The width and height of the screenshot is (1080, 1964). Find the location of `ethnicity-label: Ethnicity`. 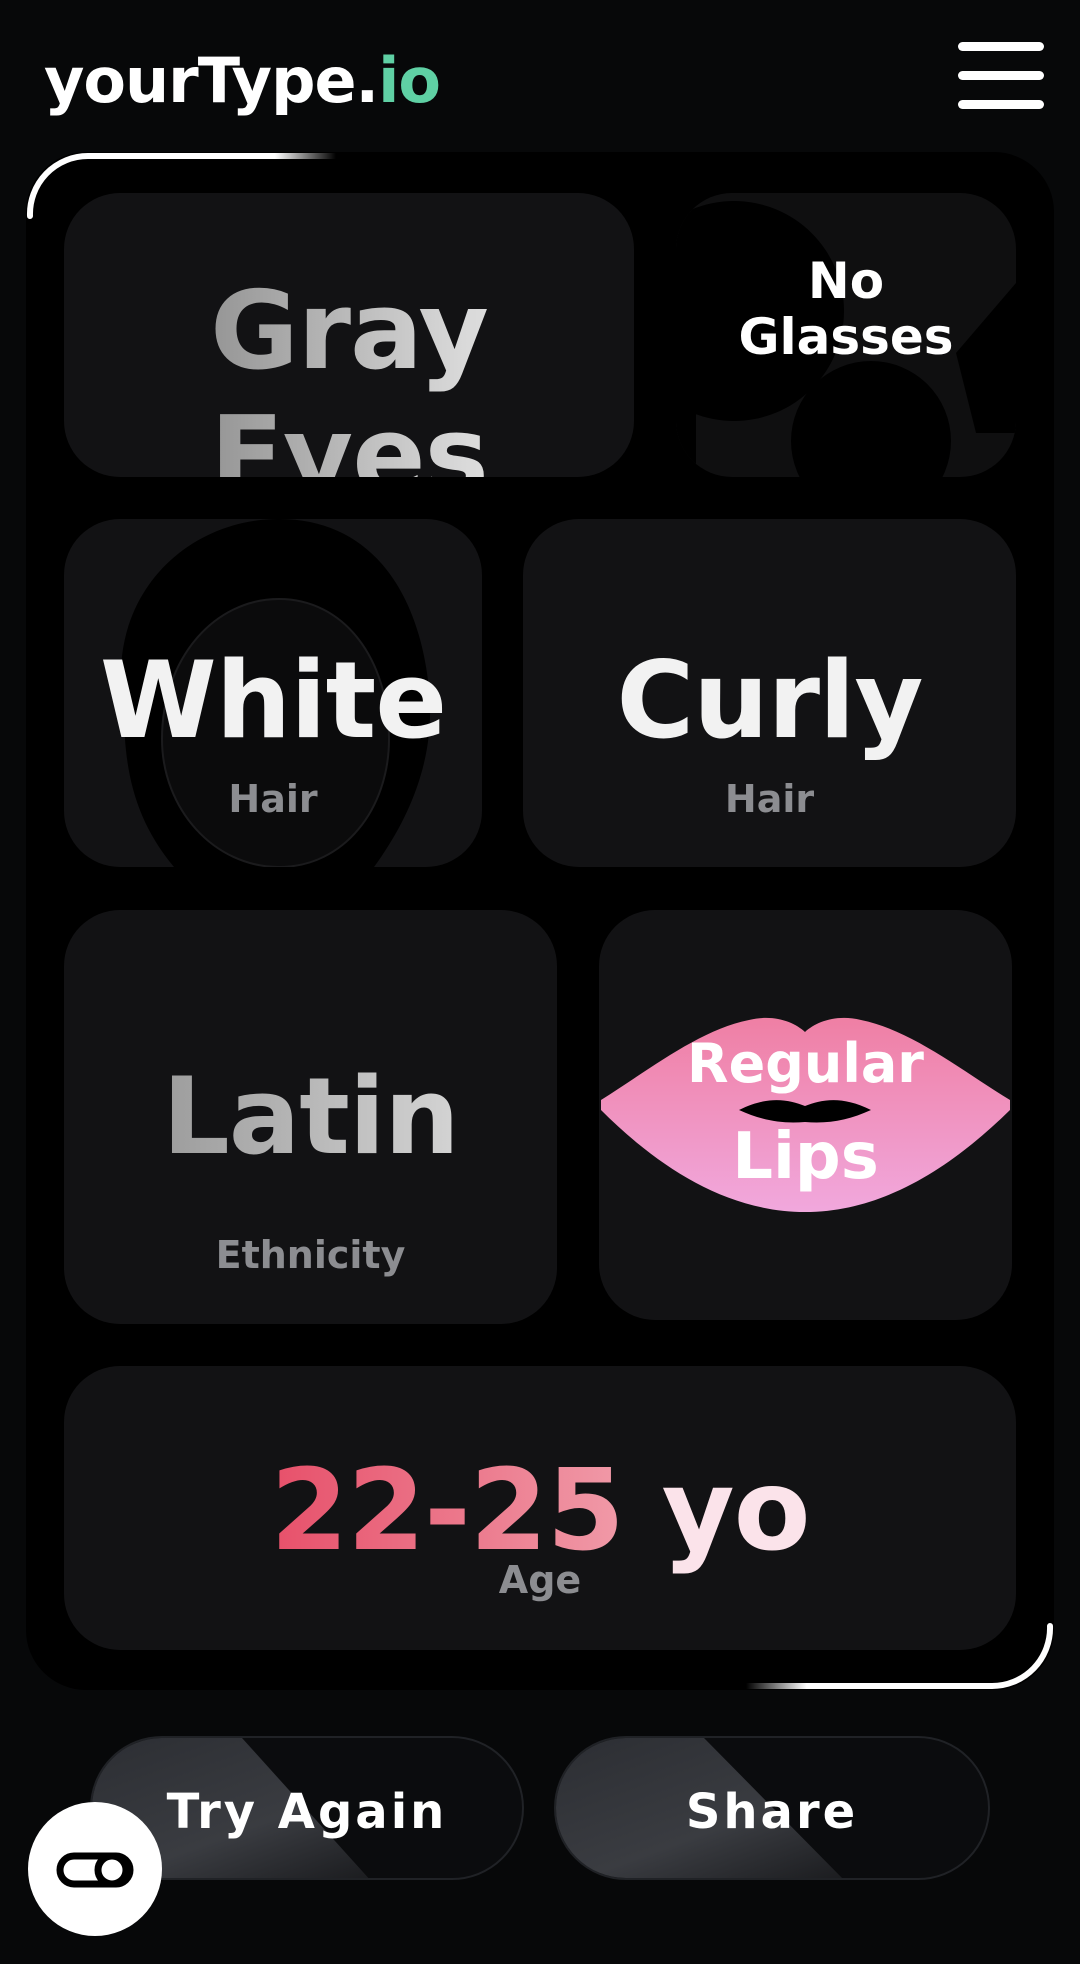

ethnicity-label: Ethnicity is located at coordinates (310, 1255).